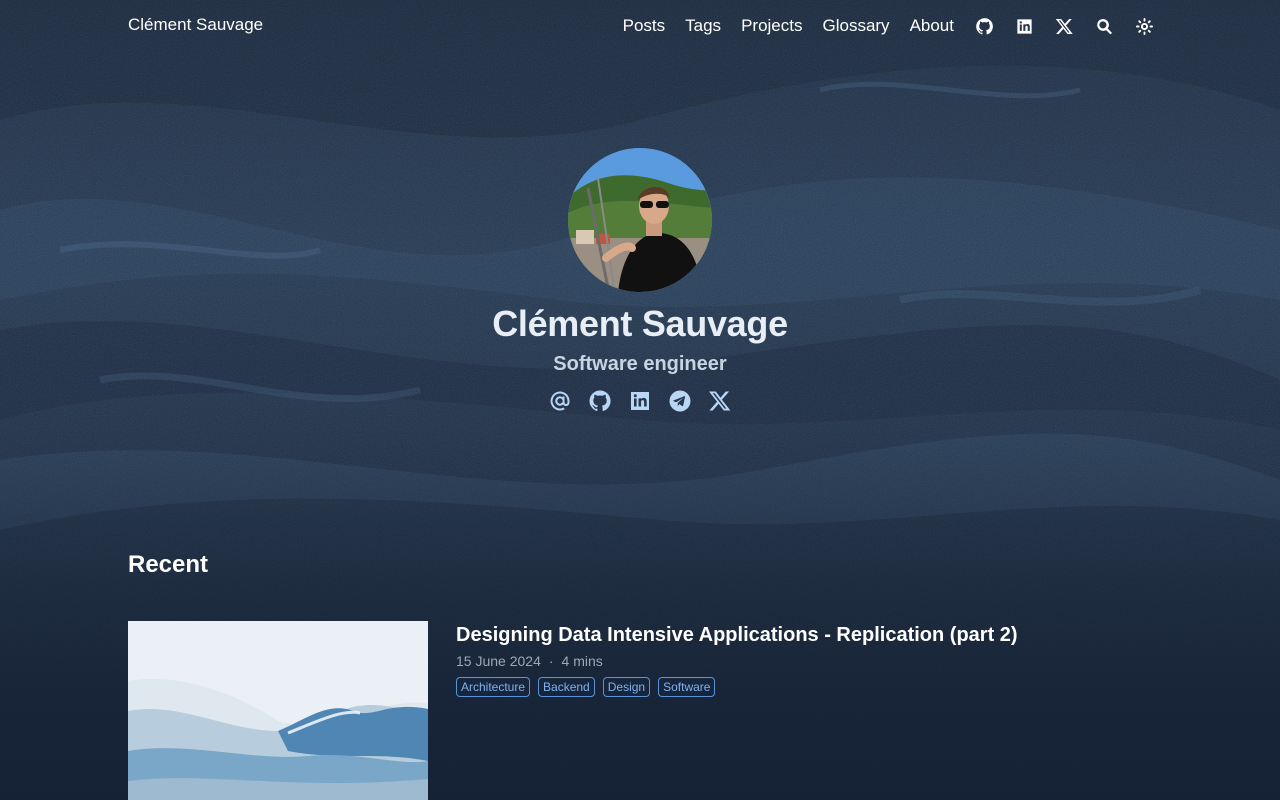 Image resolution: width=1280 pixels, height=800 pixels. I want to click on nav-about: About, so click(932, 26).